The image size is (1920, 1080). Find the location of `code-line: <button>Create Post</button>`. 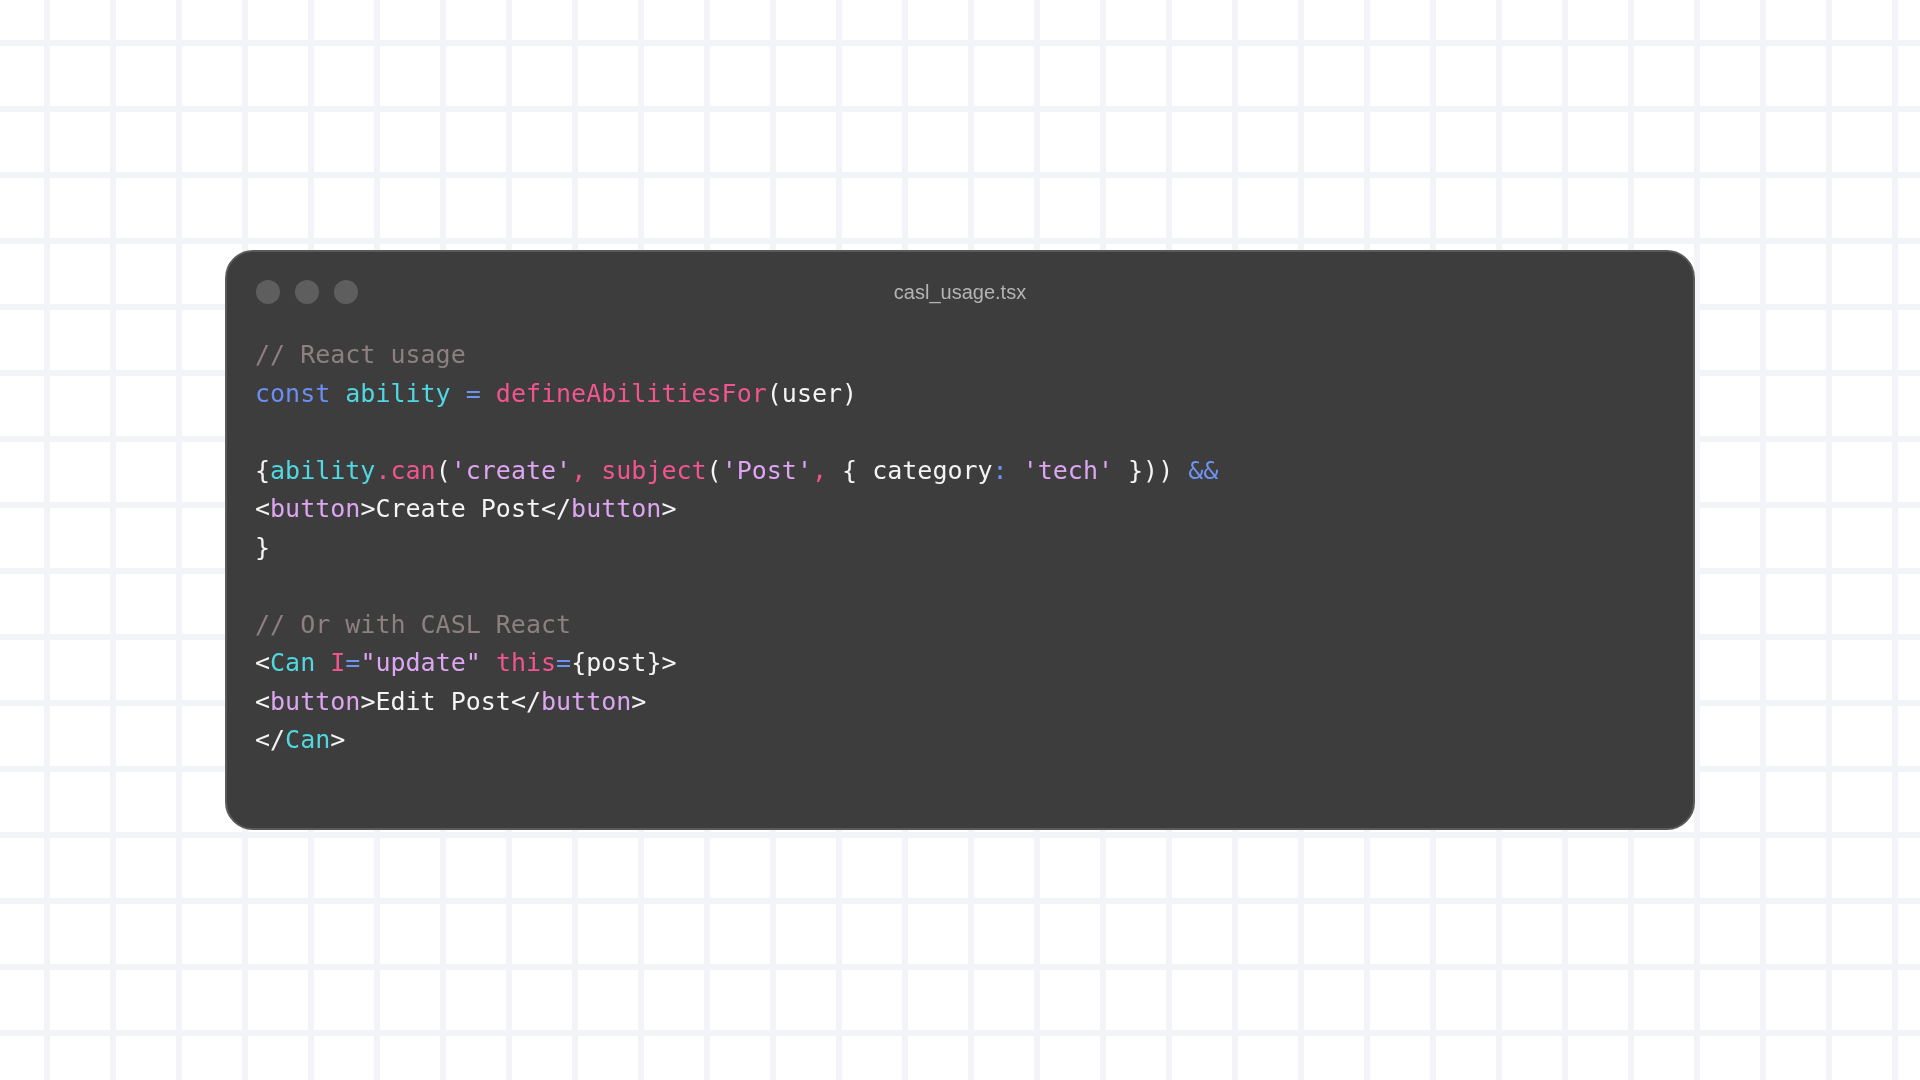

code-line: <button>Create Post</button> is located at coordinates (466, 509).